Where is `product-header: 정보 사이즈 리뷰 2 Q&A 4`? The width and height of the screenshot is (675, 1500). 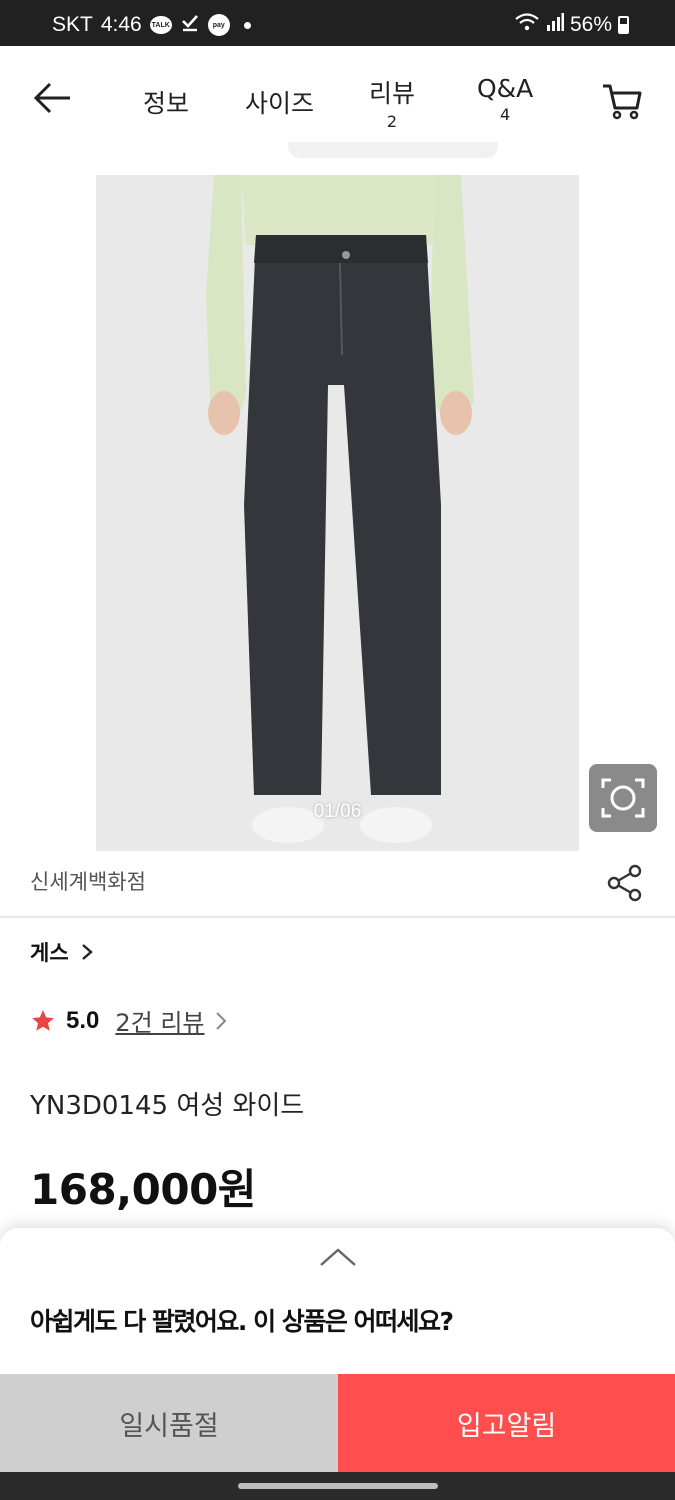 product-header: 정보 사이즈 리뷰 2 Q&A 4 is located at coordinates (337, 98).